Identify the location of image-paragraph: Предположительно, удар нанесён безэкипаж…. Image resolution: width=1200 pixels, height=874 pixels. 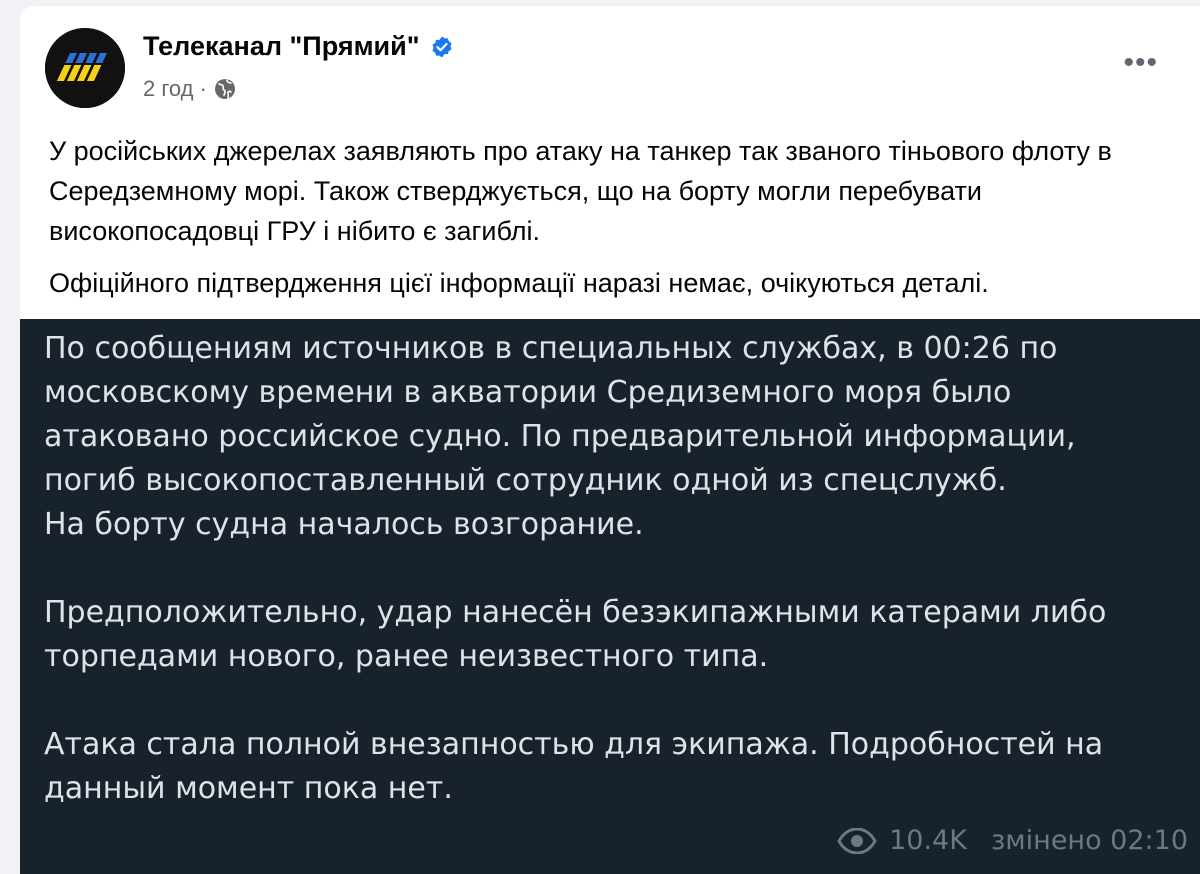
(575, 634).